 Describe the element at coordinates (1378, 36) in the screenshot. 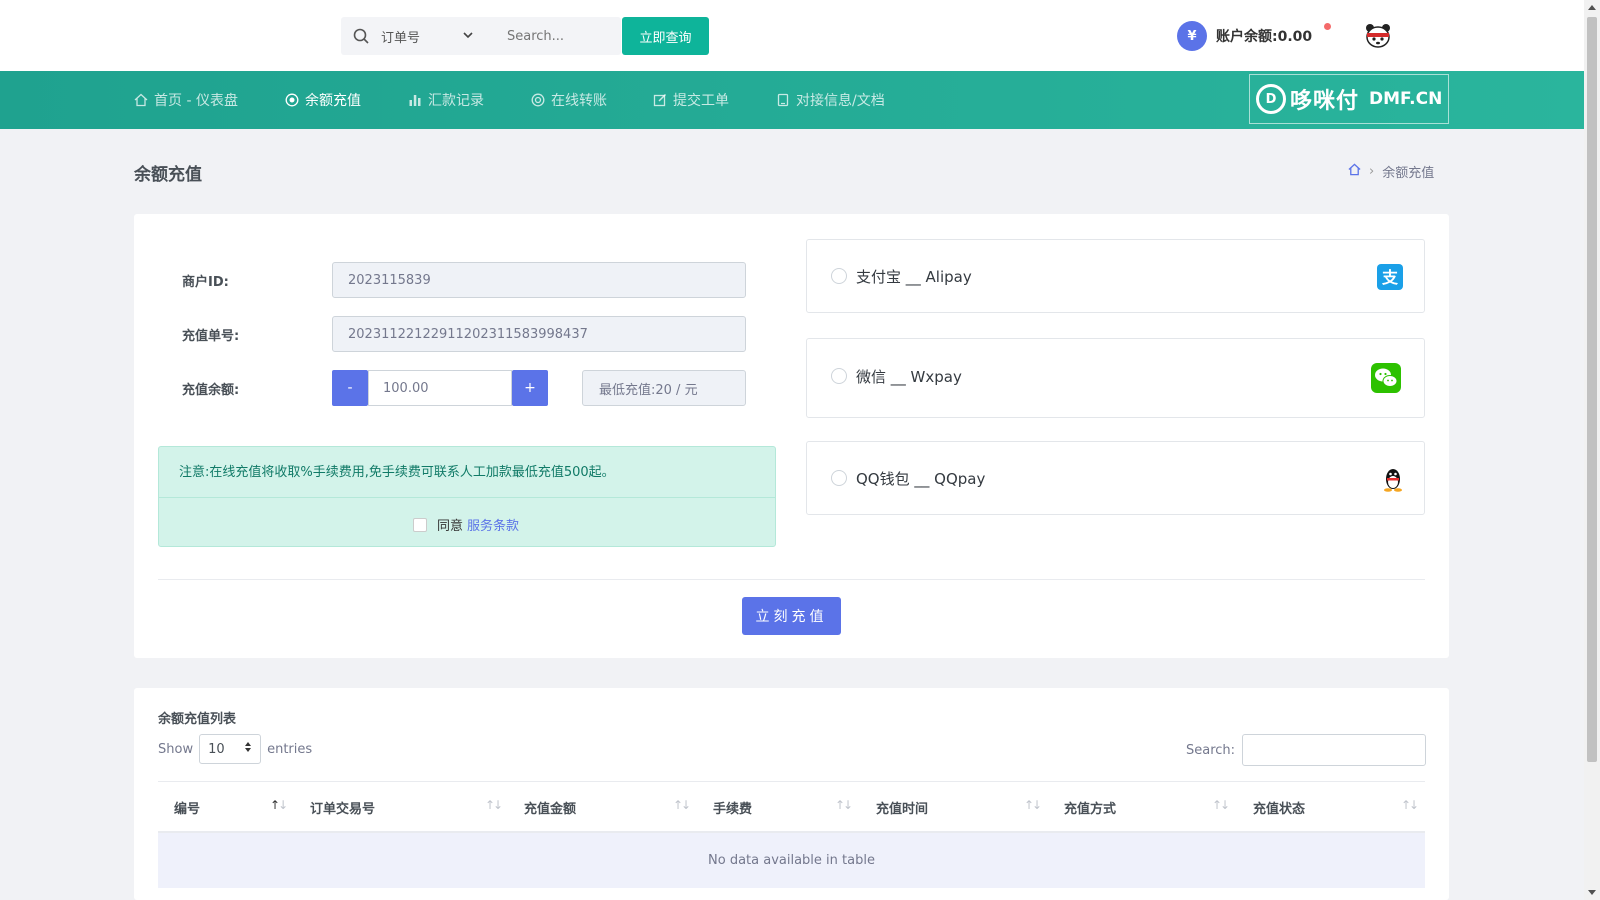

I see `avatar` at that location.